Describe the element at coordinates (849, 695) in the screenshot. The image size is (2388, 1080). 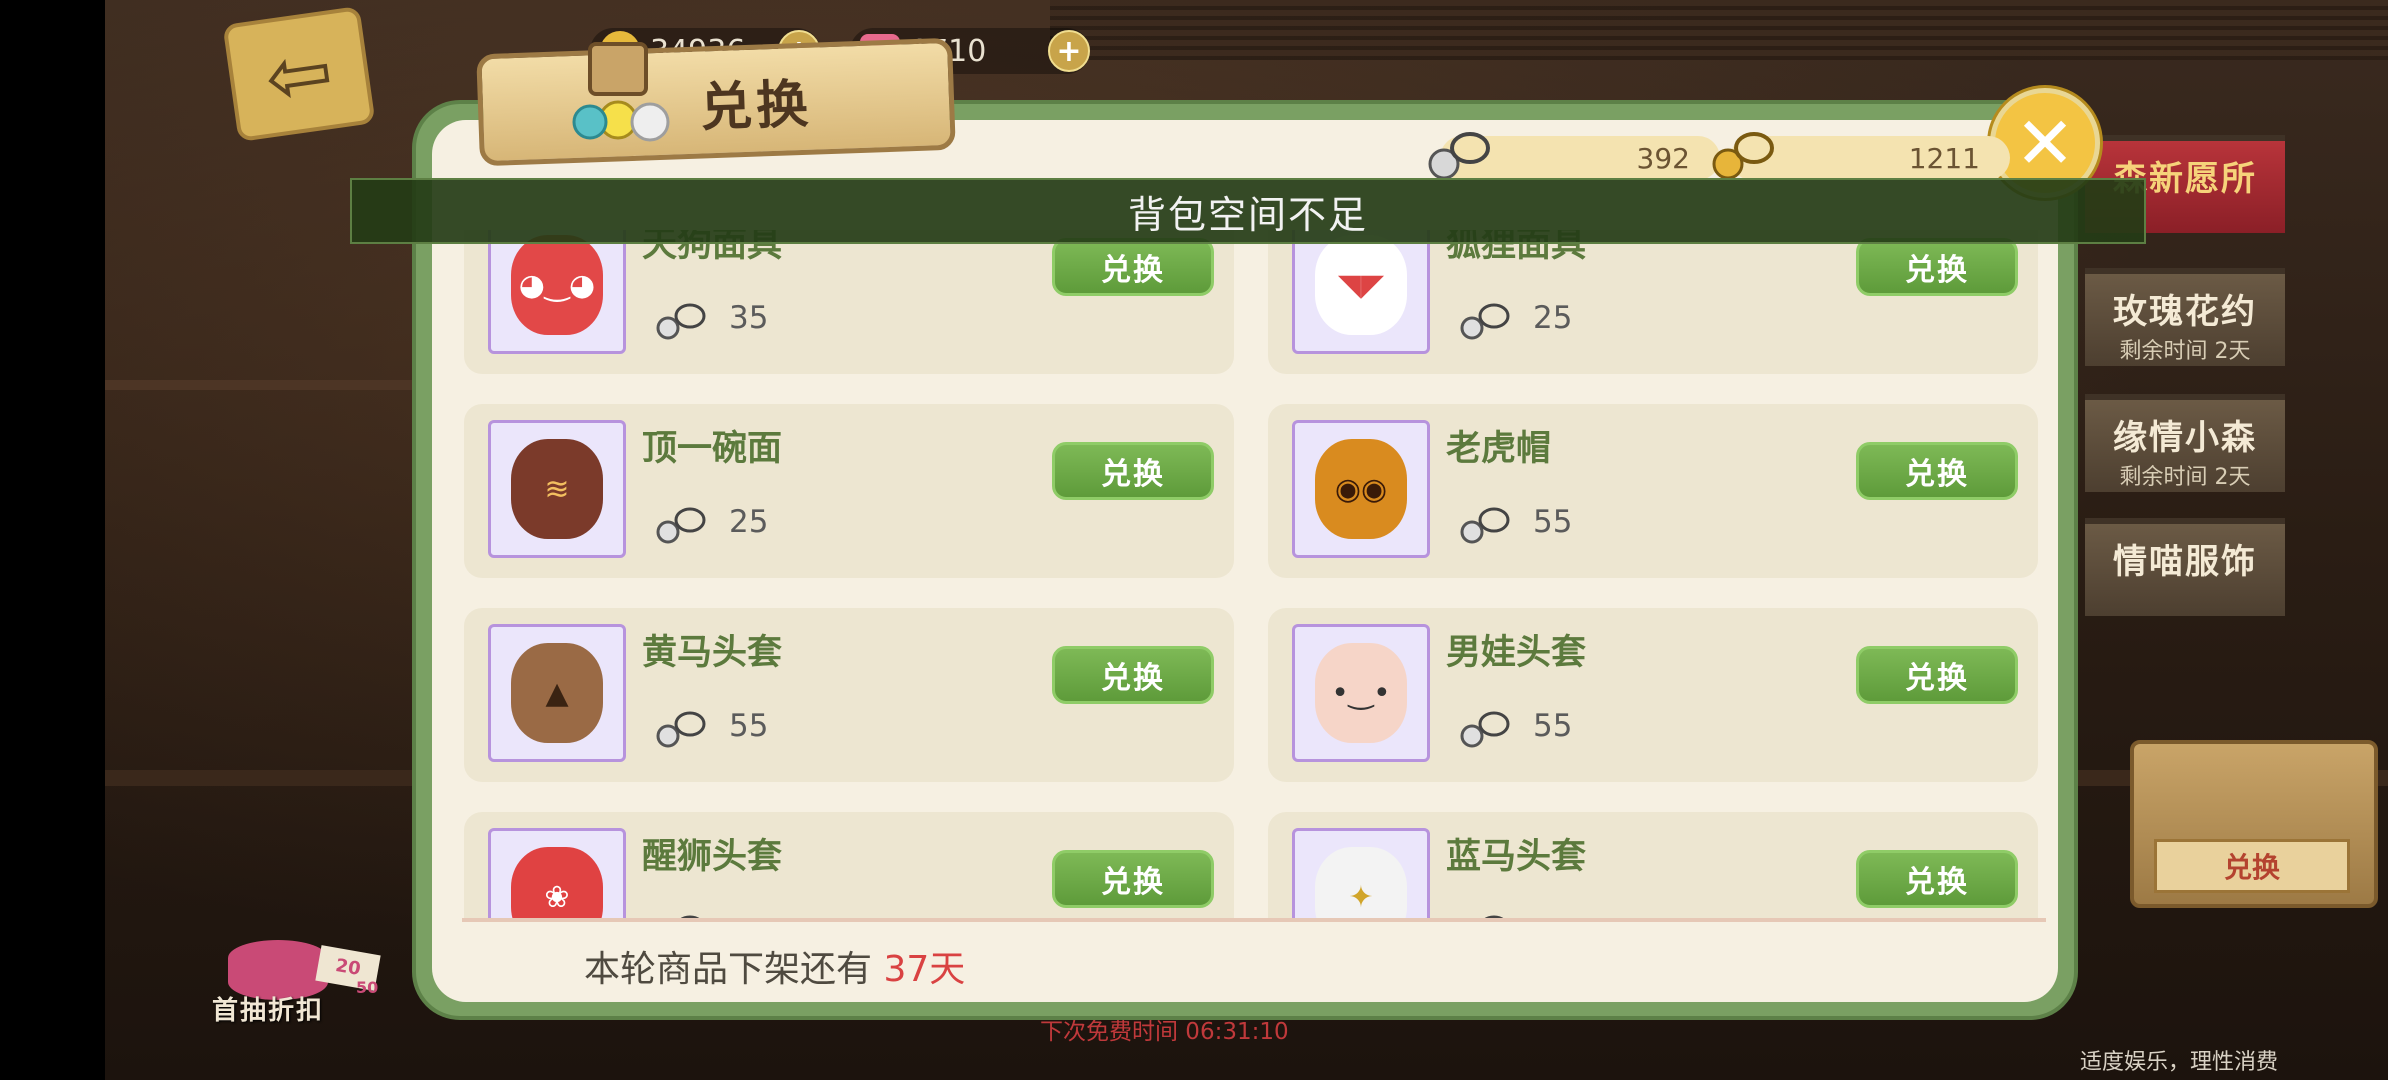
I see `item-card: ▲ 黄马头套 55 兑换` at that location.